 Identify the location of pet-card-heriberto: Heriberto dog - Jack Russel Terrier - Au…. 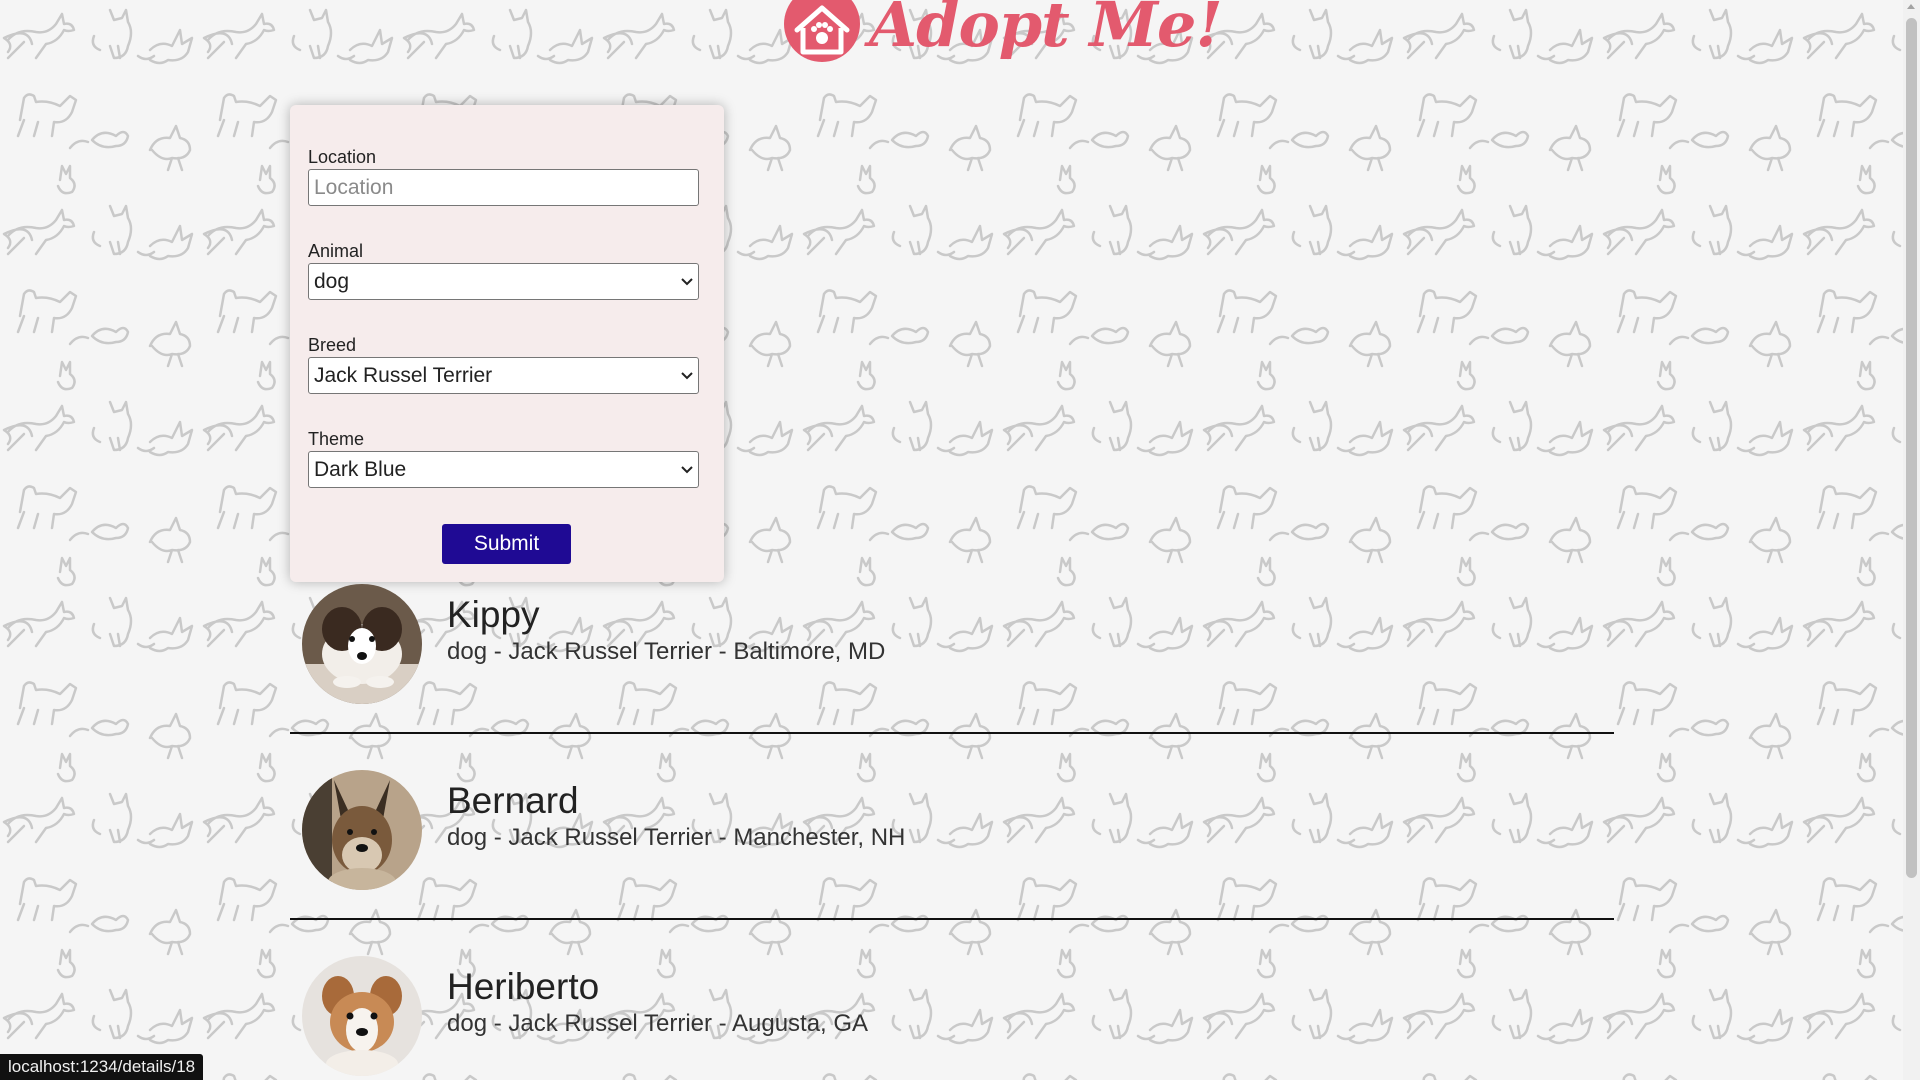
(952, 1018).